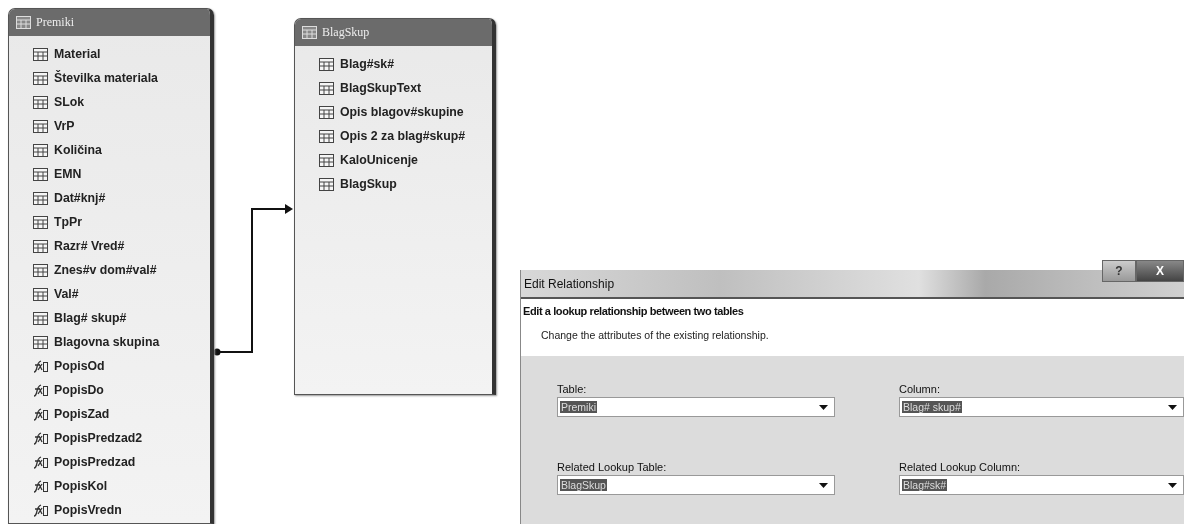 The height and width of the screenshot is (524, 1184). I want to click on field-name: TpPr, so click(68, 222).